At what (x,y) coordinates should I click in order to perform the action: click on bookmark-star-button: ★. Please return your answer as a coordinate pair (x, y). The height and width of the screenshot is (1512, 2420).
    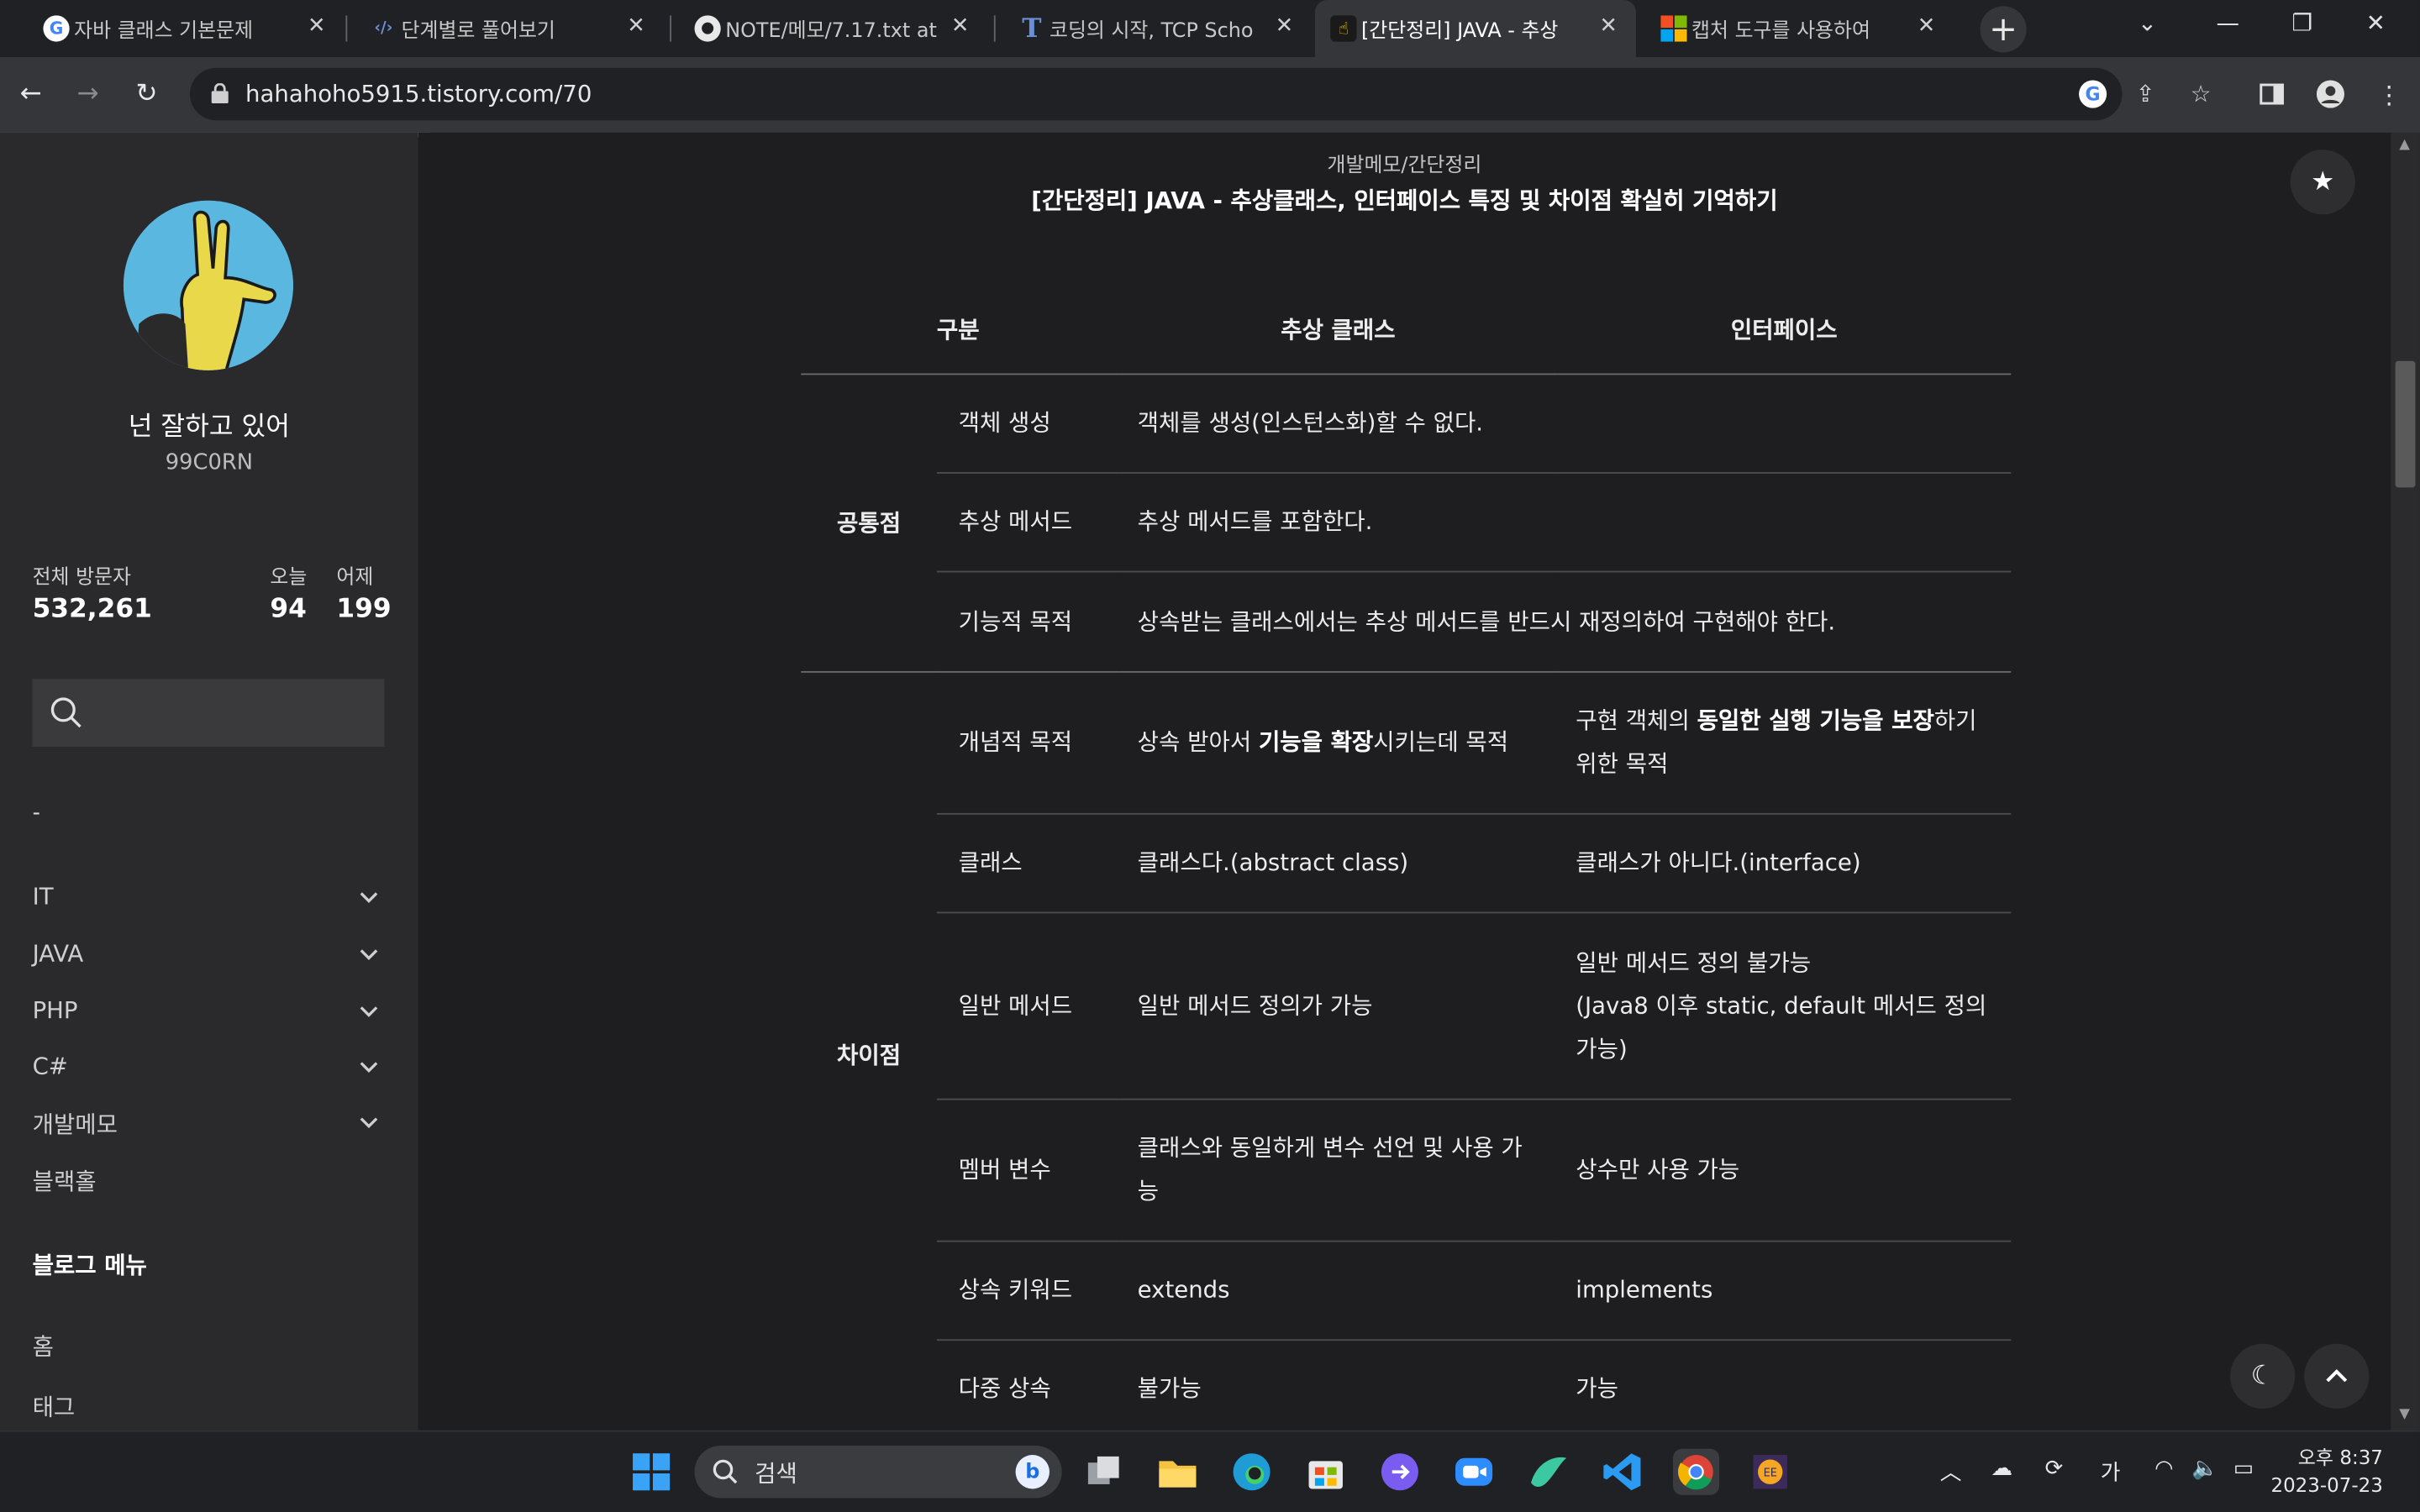
    Looking at the image, I should click on (2323, 182).